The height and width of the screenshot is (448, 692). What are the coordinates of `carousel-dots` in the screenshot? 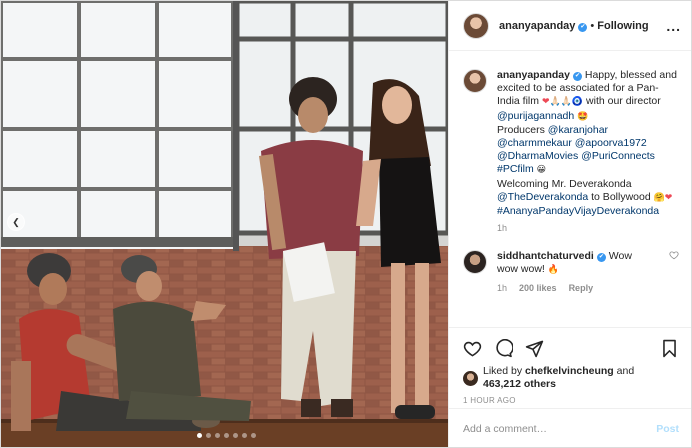 It's located at (226, 435).